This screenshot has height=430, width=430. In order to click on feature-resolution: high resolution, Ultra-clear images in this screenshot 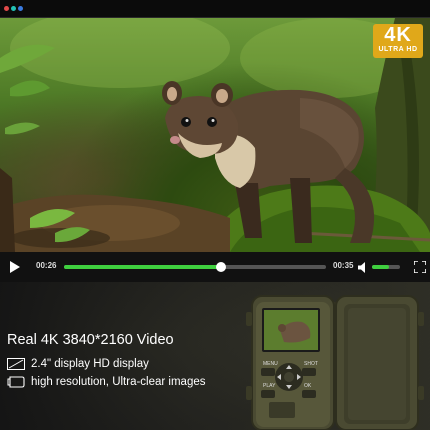, I will do `click(106, 382)`.